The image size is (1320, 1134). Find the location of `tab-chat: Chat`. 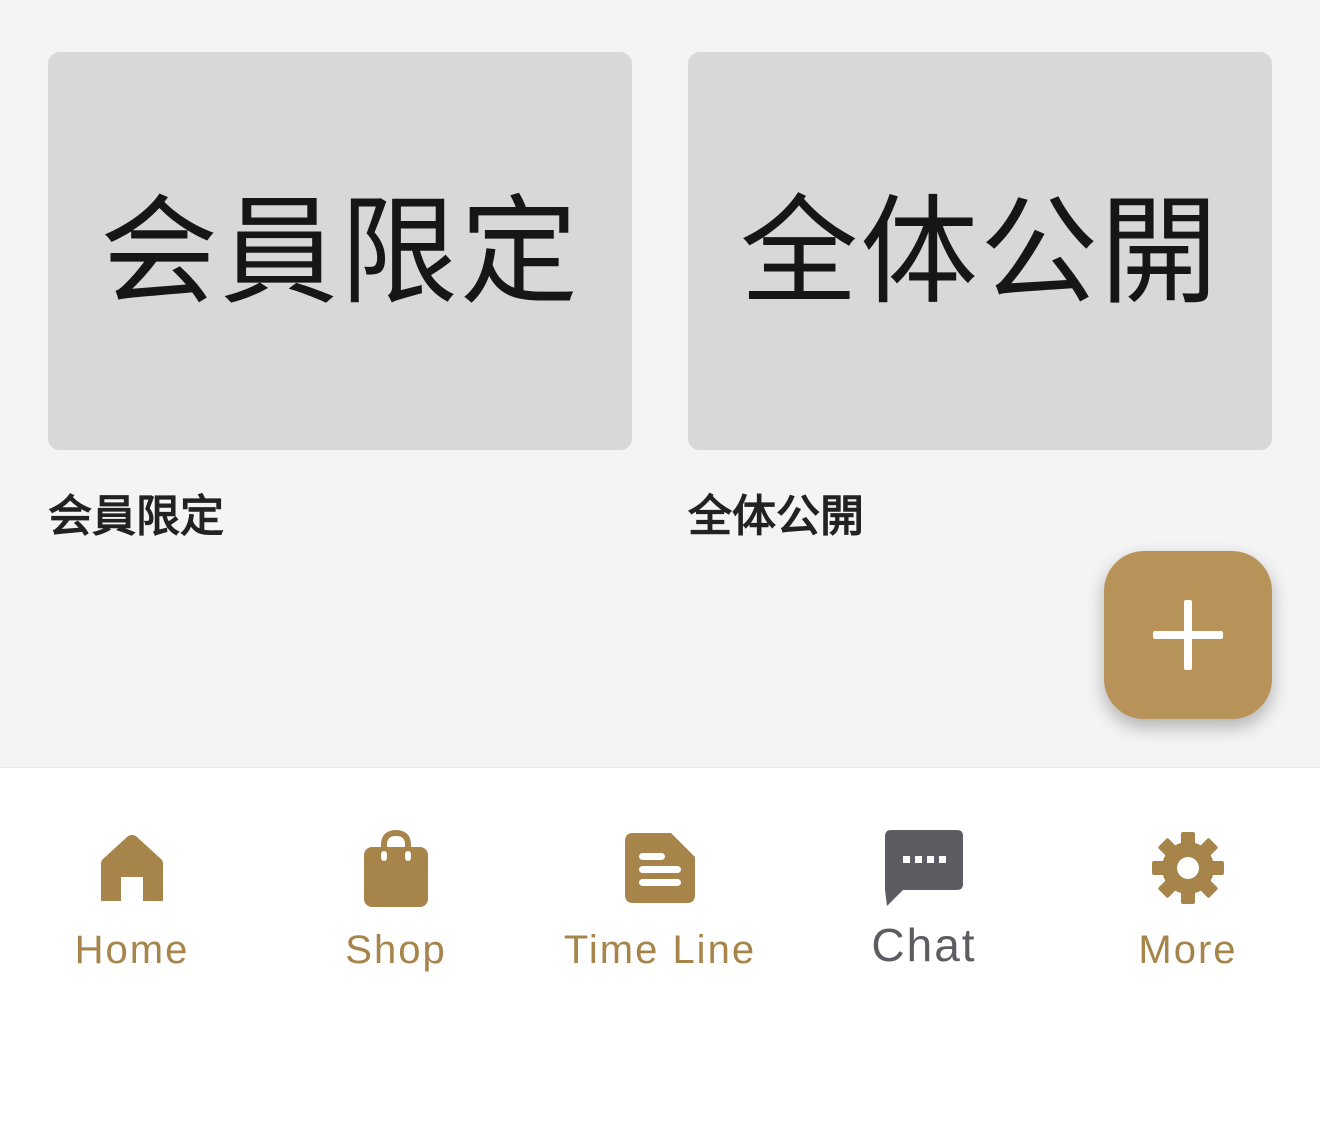

tab-chat: Chat is located at coordinates (924, 883).